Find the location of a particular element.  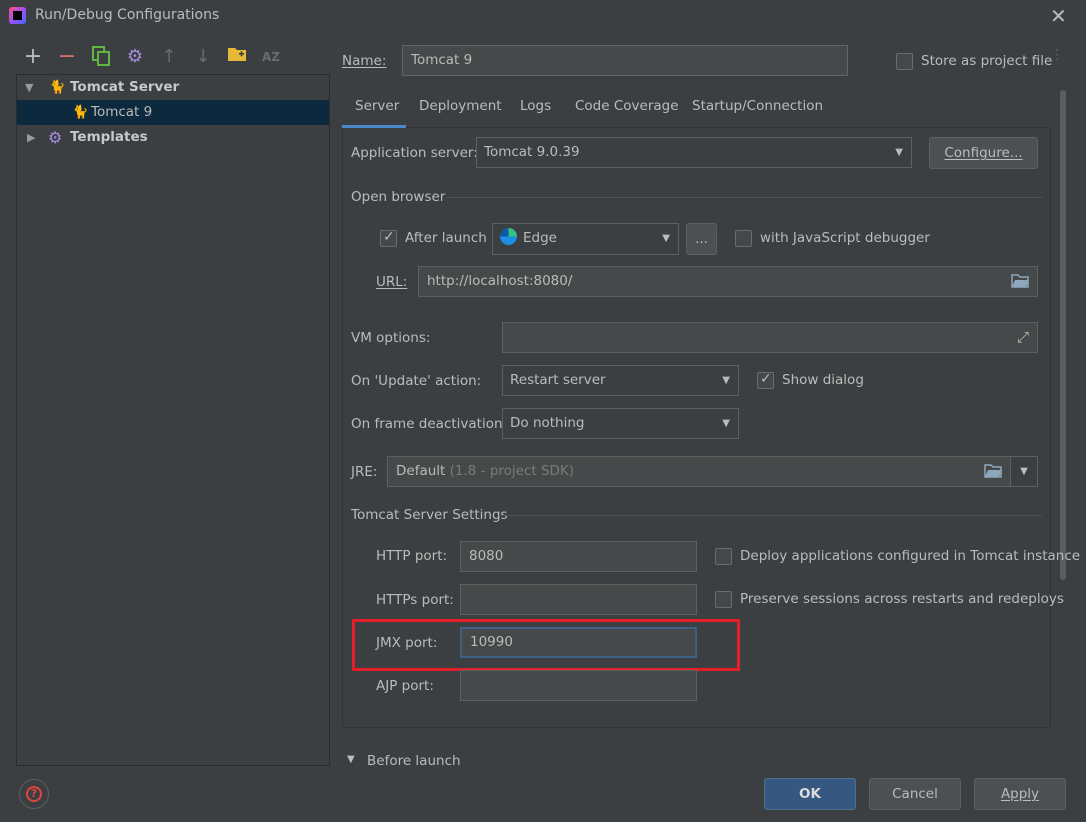

application-server-select: Tomcat 9.0.39 ▼ is located at coordinates (694, 152).